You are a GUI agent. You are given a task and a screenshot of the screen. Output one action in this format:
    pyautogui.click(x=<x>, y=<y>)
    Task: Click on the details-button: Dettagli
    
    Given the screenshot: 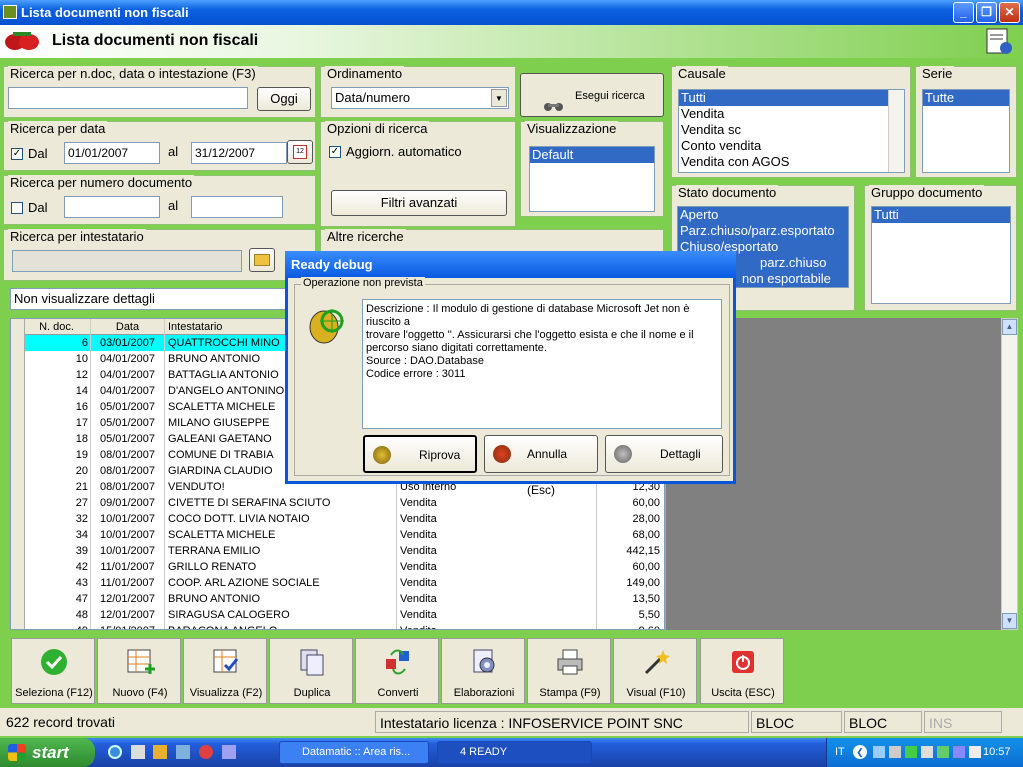 What is the action you would take?
    pyautogui.click(x=664, y=454)
    